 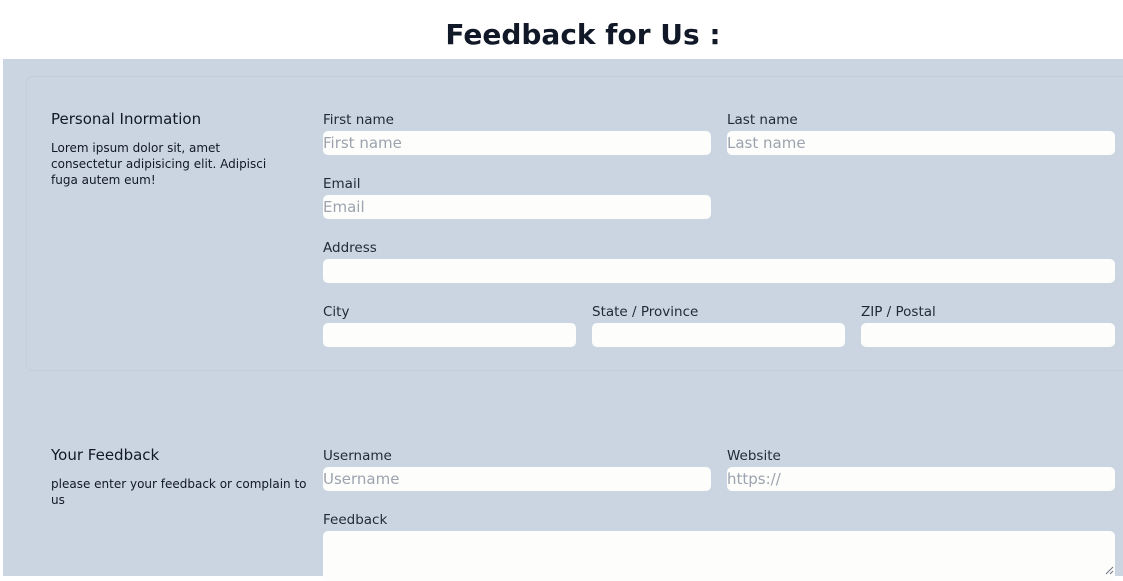 What do you see at coordinates (754, 456) in the screenshot?
I see `website-label: Website` at bounding box center [754, 456].